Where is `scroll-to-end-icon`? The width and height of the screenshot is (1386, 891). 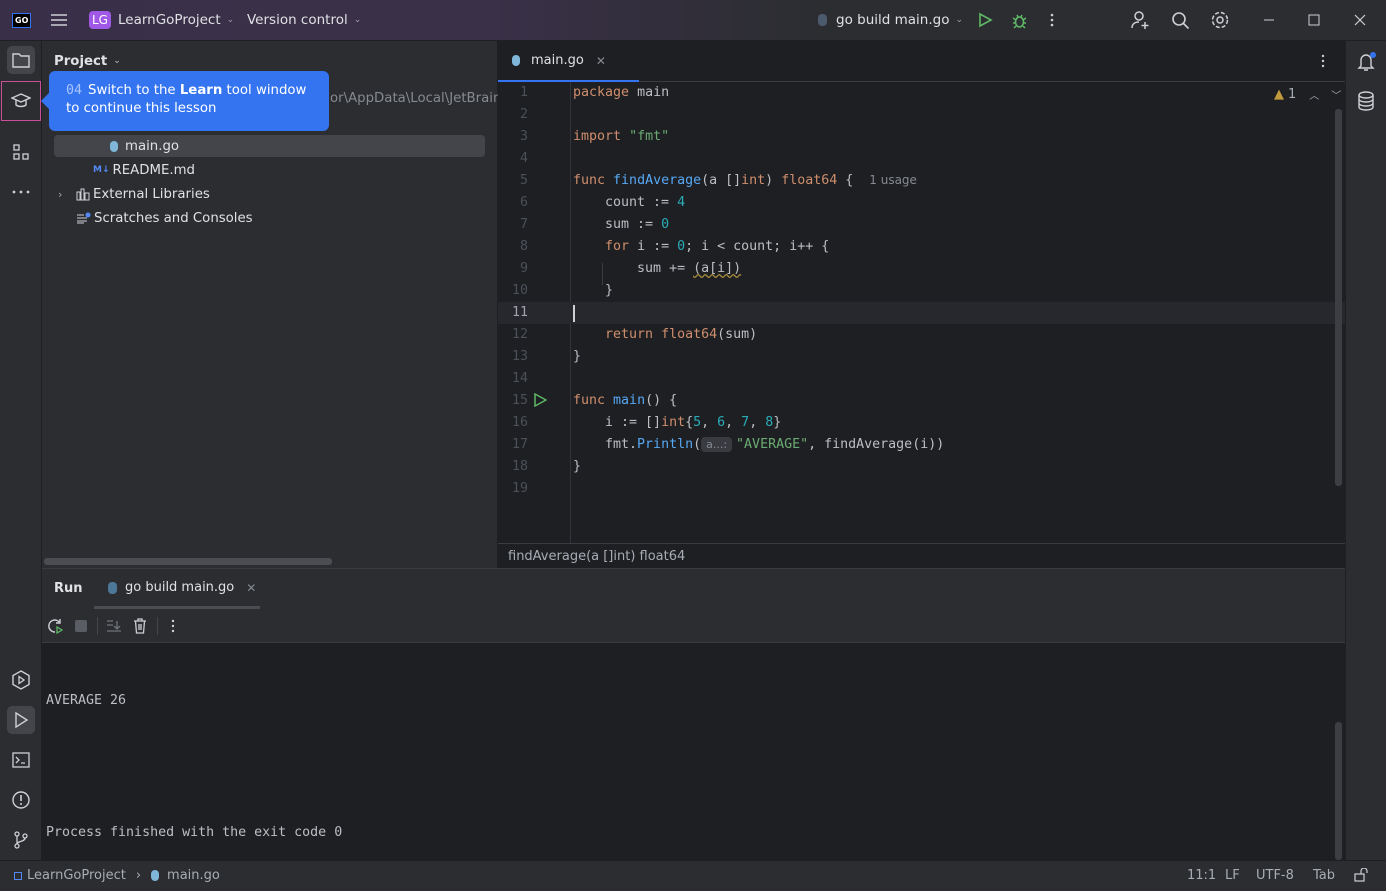 scroll-to-end-icon is located at coordinates (114, 626).